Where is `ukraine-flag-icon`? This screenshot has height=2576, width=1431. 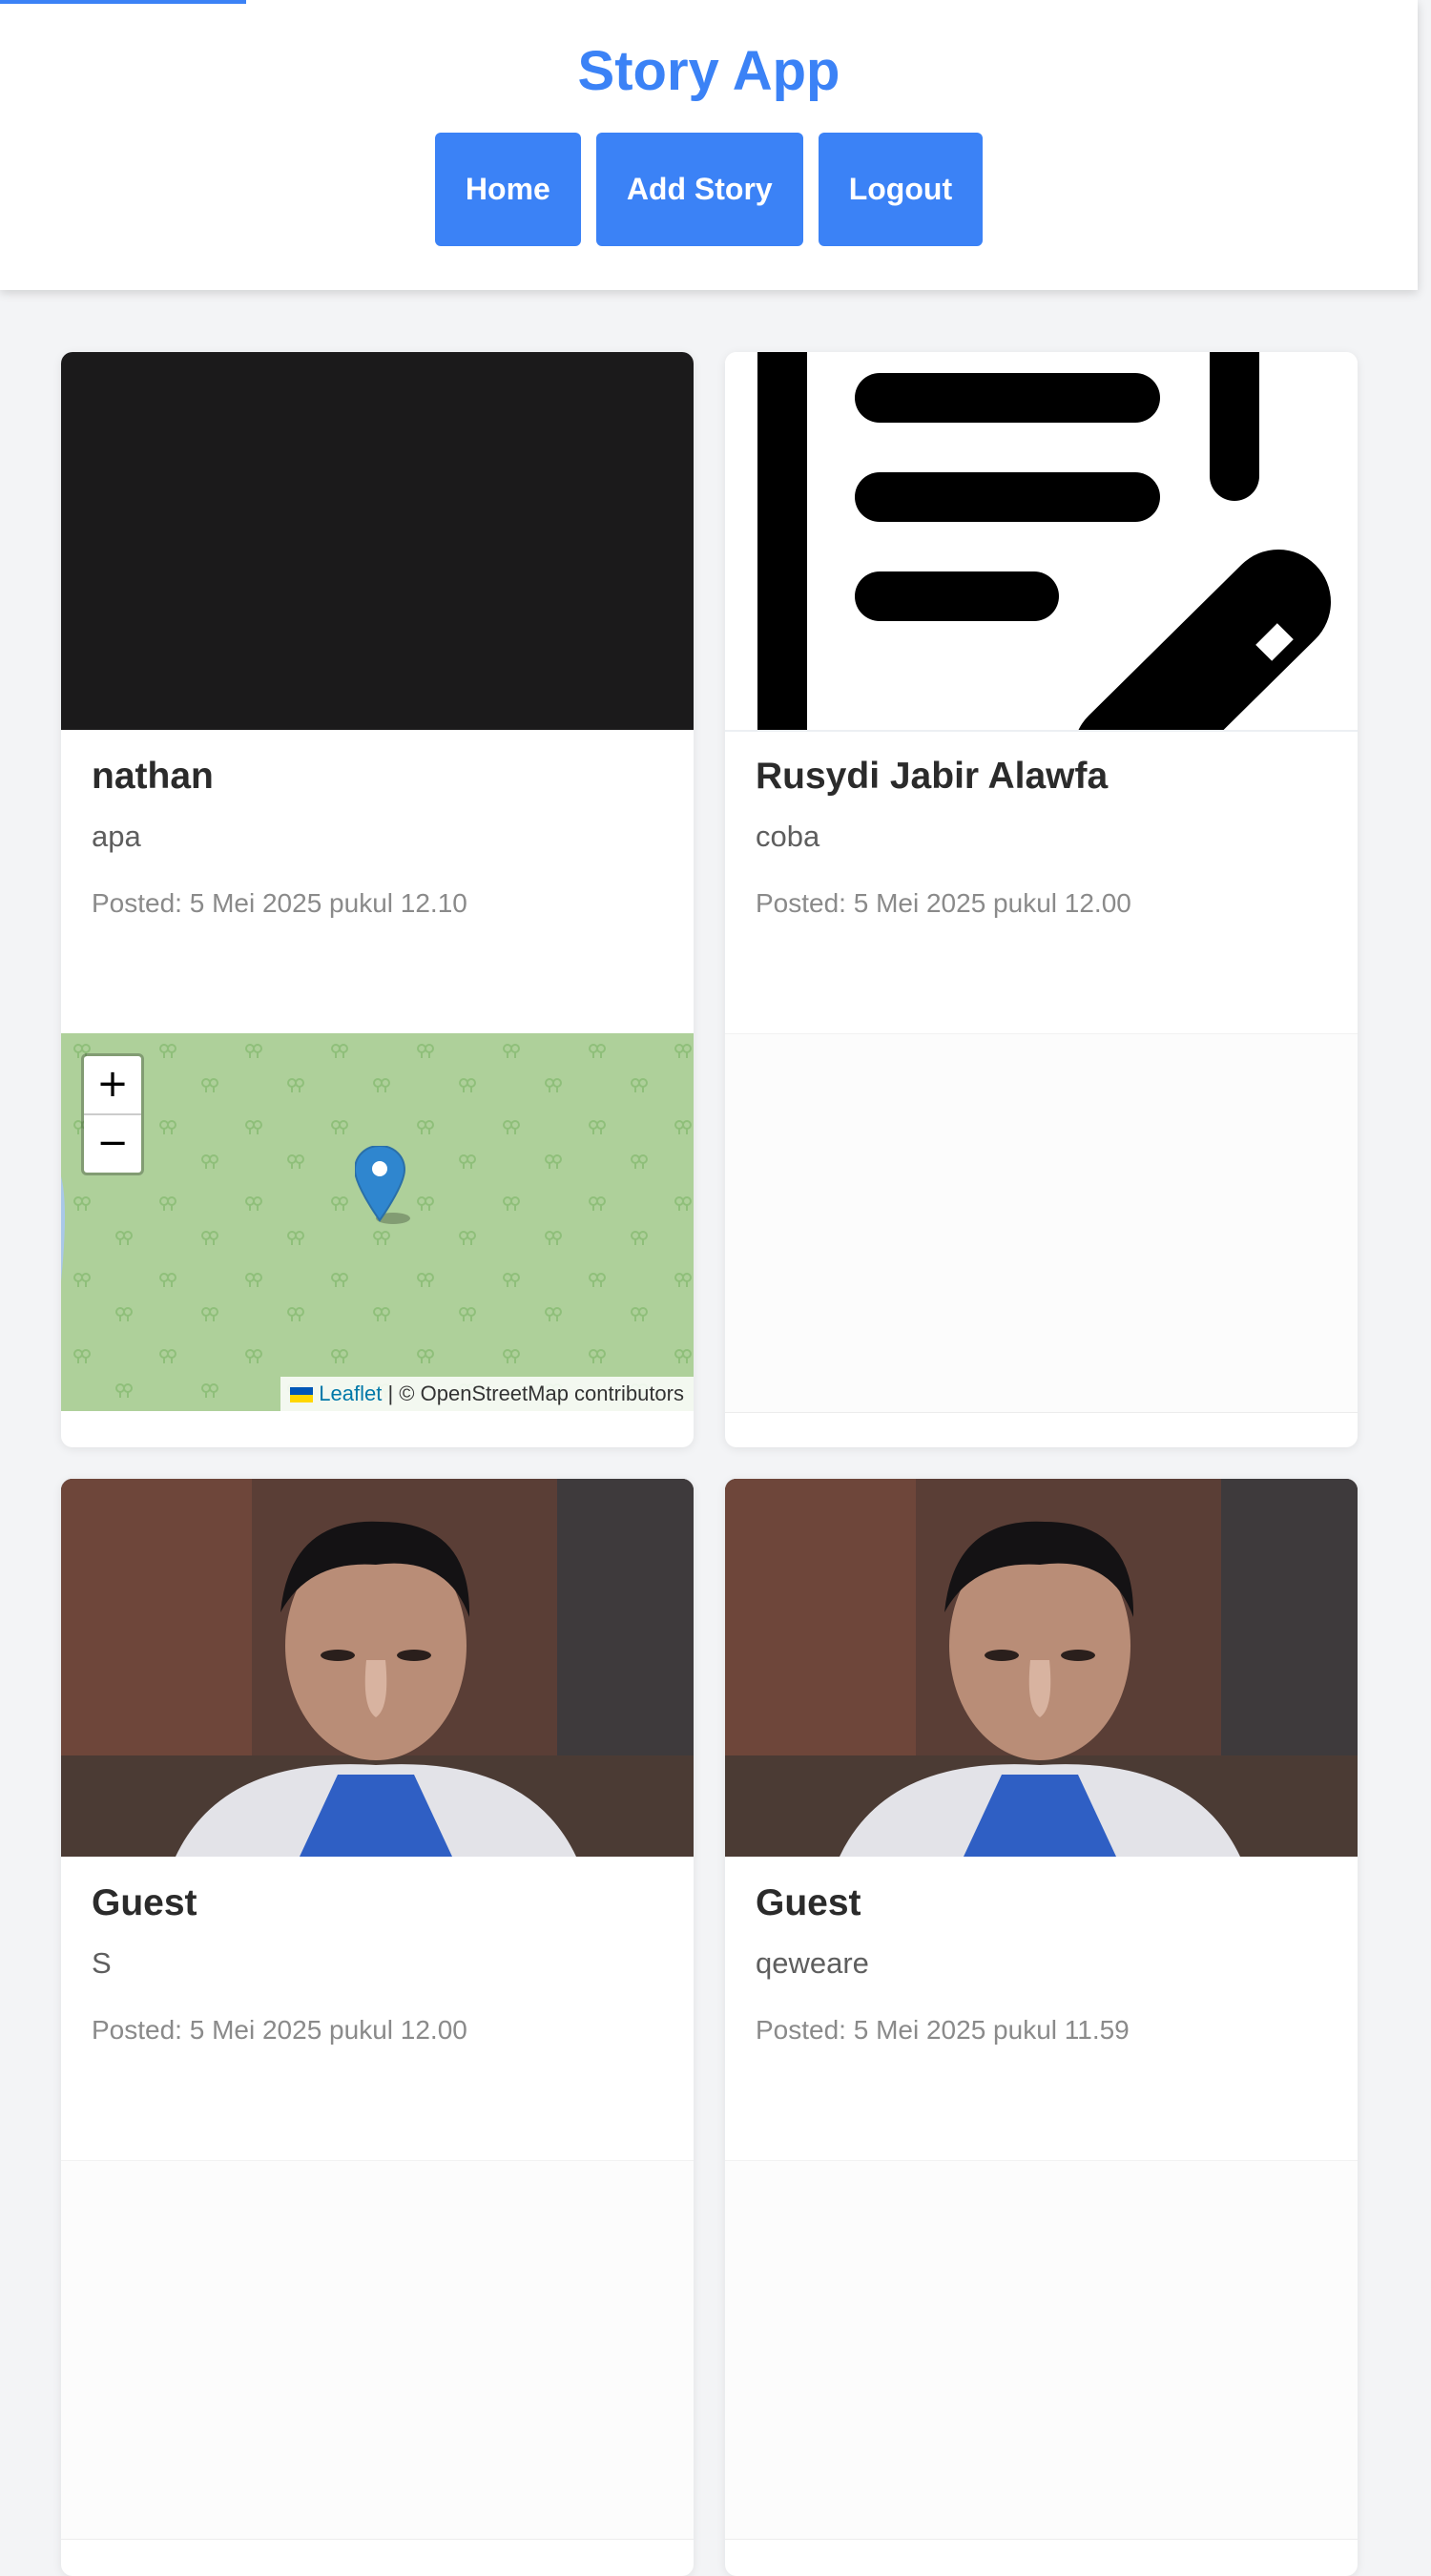
ukraine-flag-icon is located at coordinates (302, 1395).